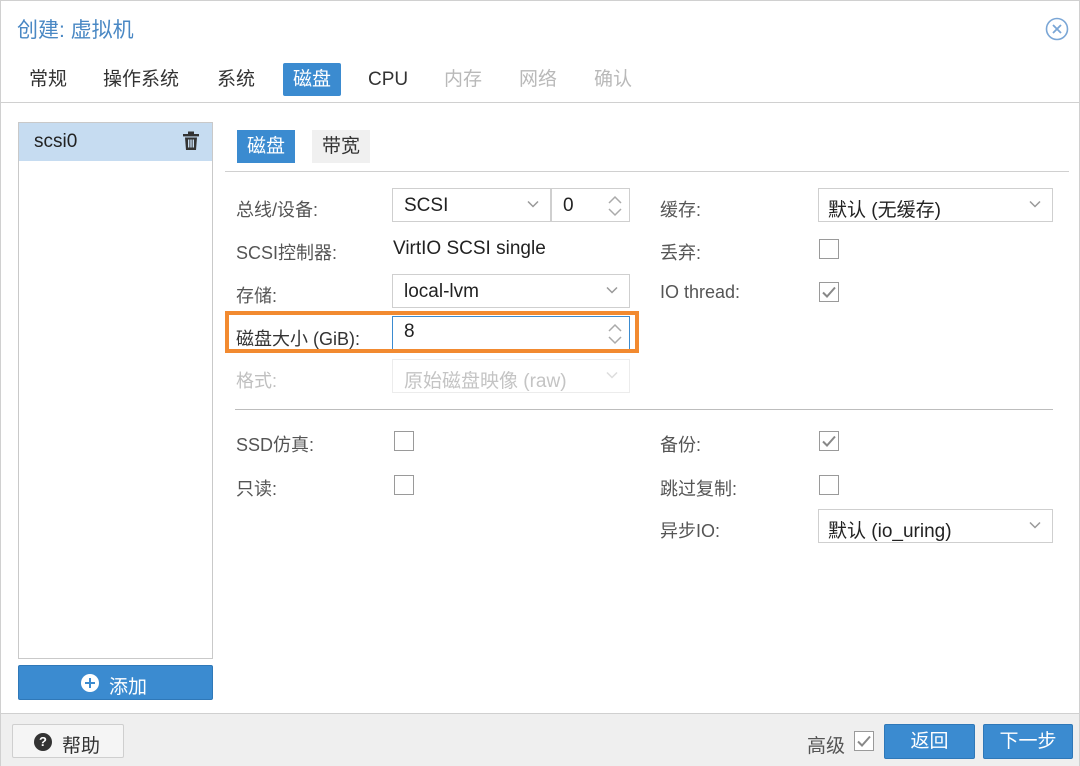  What do you see at coordinates (257, 296) in the screenshot?
I see `storage-label: 存储:` at bounding box center [257, 296].